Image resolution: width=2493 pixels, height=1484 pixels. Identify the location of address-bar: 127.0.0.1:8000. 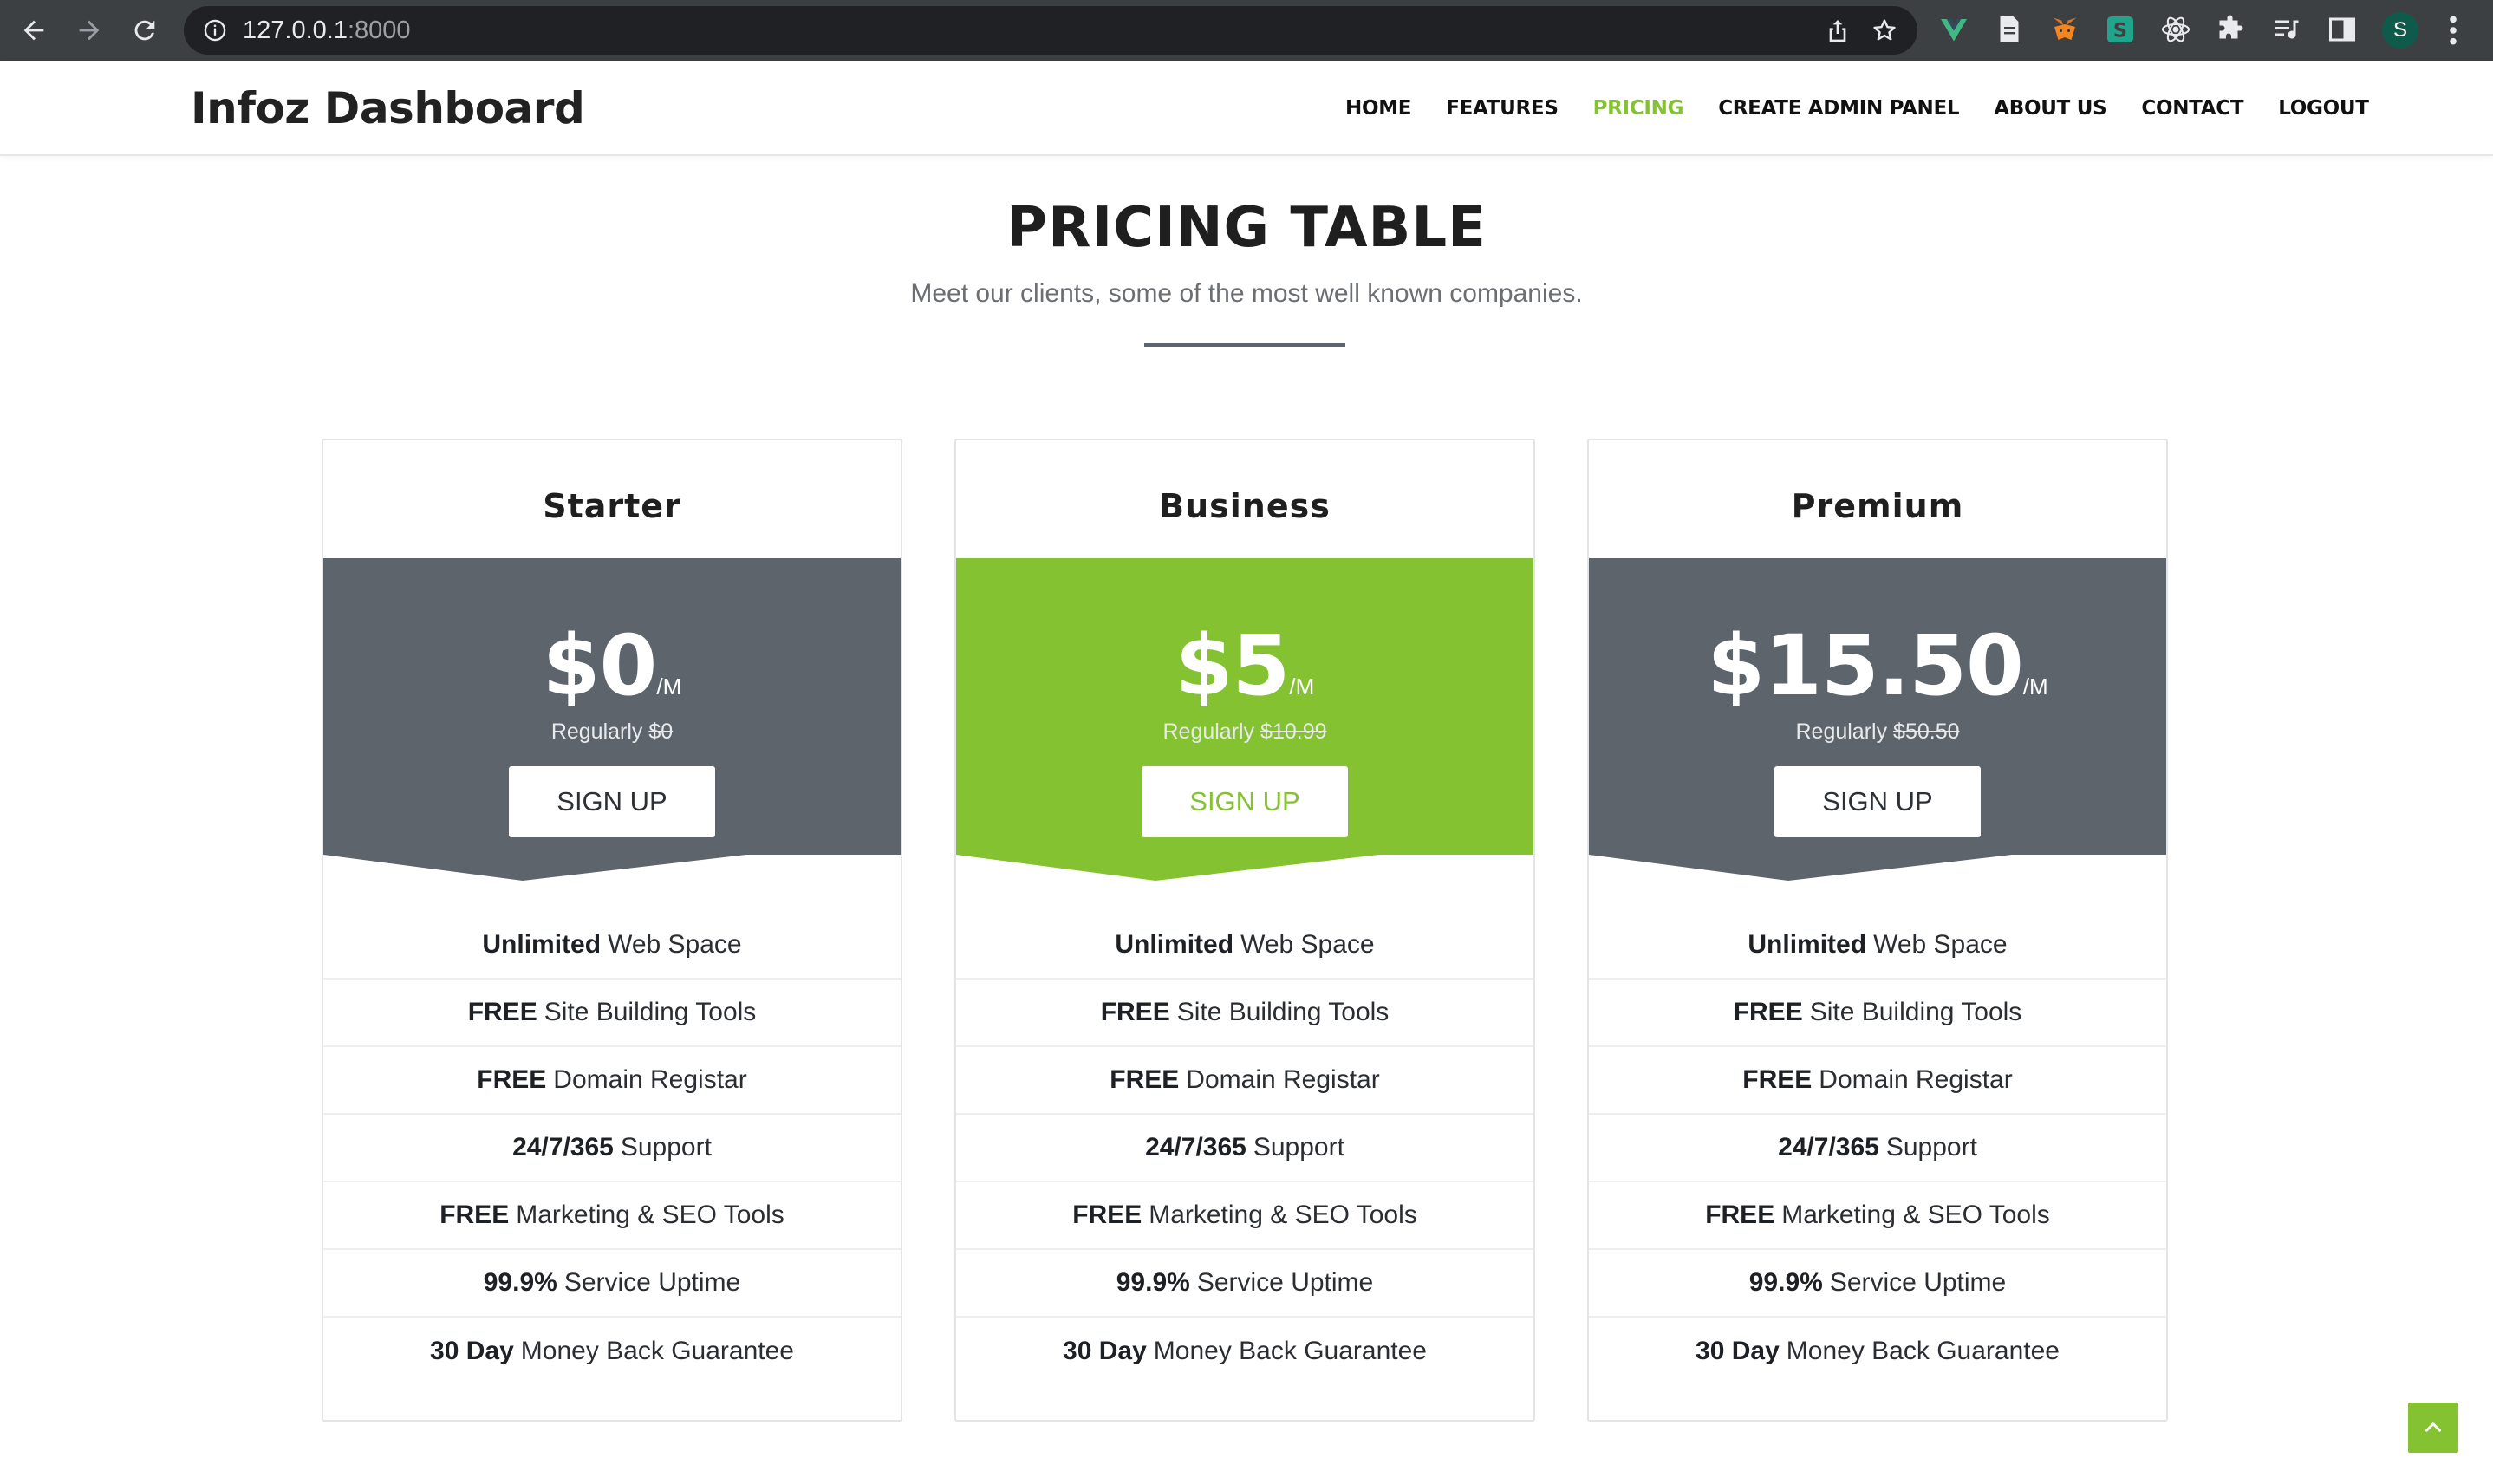
(1050, 30).